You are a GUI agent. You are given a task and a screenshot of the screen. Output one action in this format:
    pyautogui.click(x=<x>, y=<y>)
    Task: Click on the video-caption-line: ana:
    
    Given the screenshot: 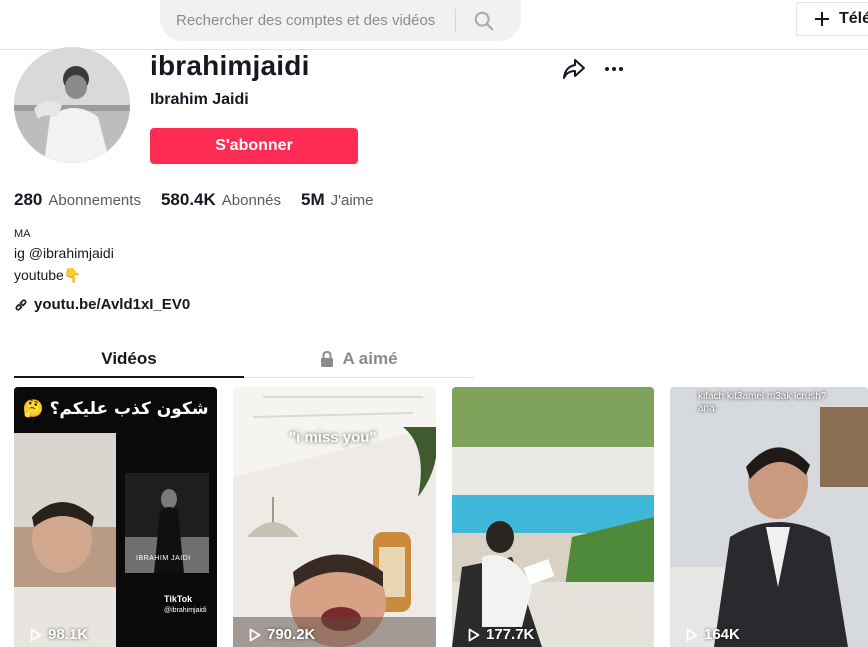 What is the action you would take?
    pyautogui.click(x=708, y=408)
    